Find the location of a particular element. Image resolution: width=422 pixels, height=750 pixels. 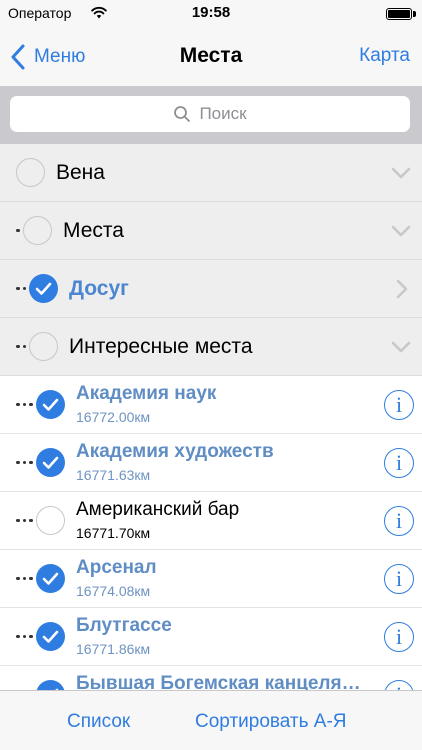

back-button: Меню is located at coordinates (47, 57).